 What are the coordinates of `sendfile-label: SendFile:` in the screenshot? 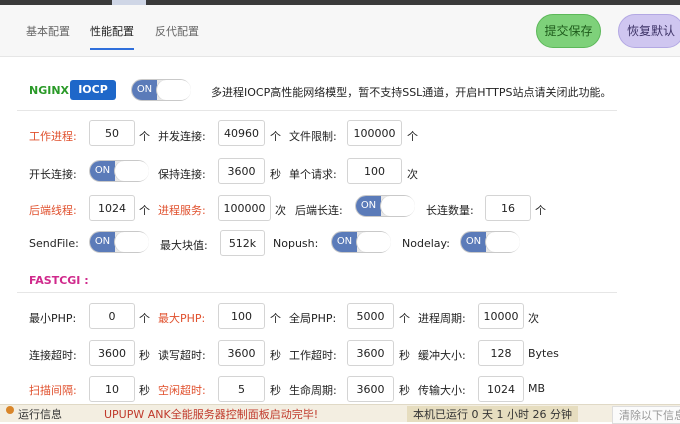 It's located at (54, 243).